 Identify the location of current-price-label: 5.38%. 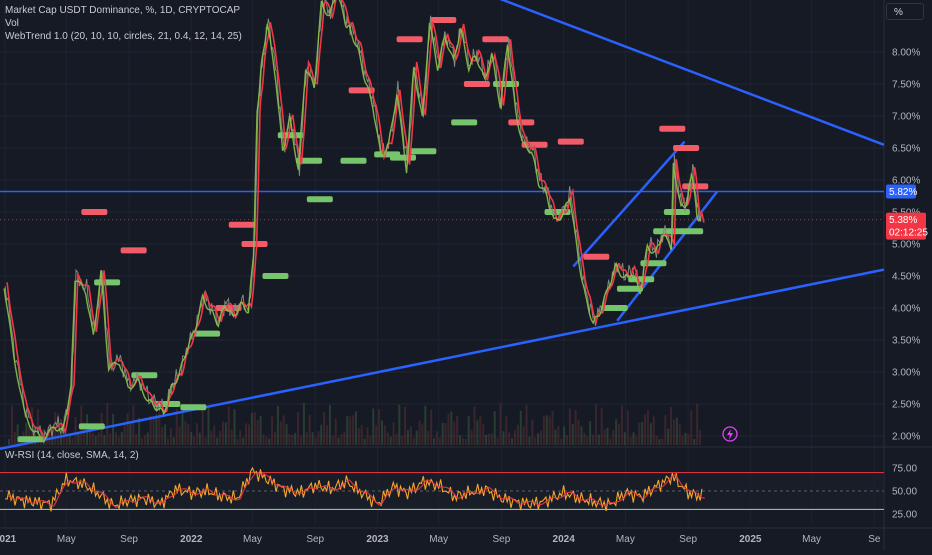
(903, 220).